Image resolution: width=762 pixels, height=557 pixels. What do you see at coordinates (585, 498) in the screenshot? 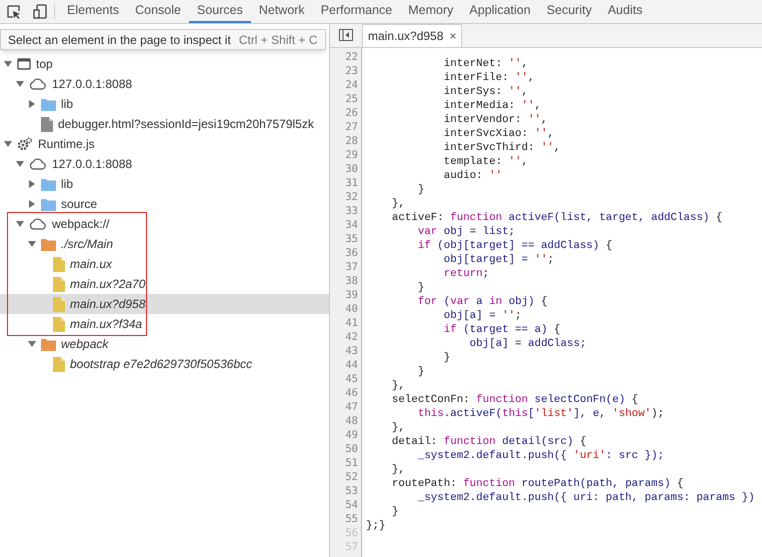
I see `code-line: _system2.default.push({ uri: path, params: params })` at bounding box center [585, 498].